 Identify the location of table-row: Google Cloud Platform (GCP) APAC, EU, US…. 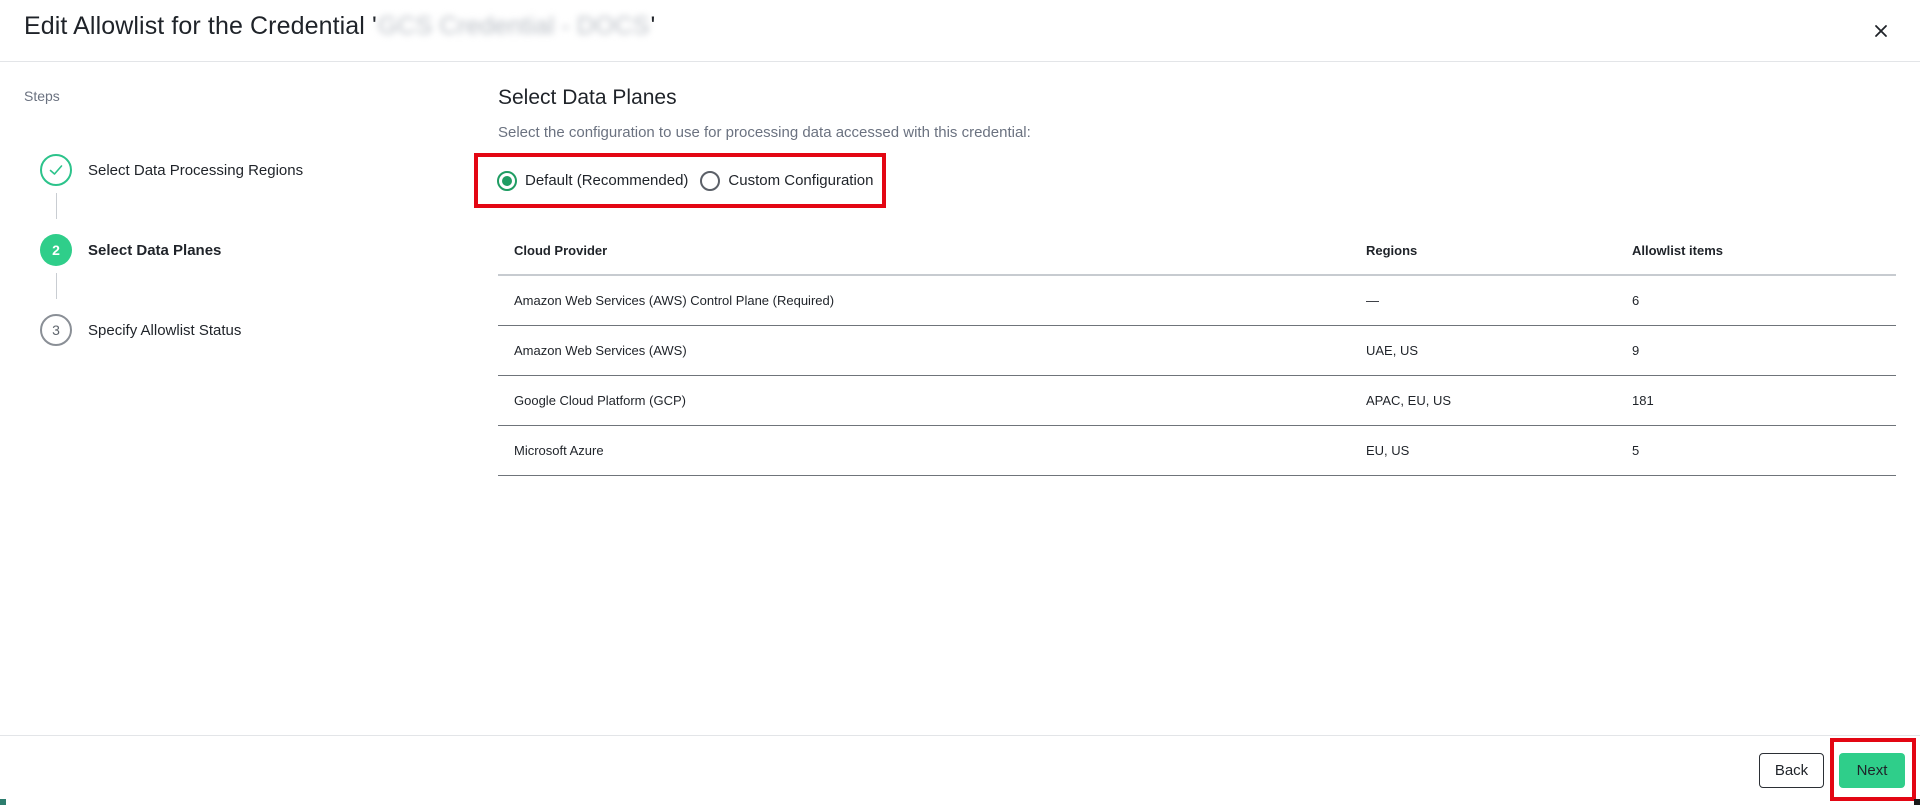
(1197, 401).